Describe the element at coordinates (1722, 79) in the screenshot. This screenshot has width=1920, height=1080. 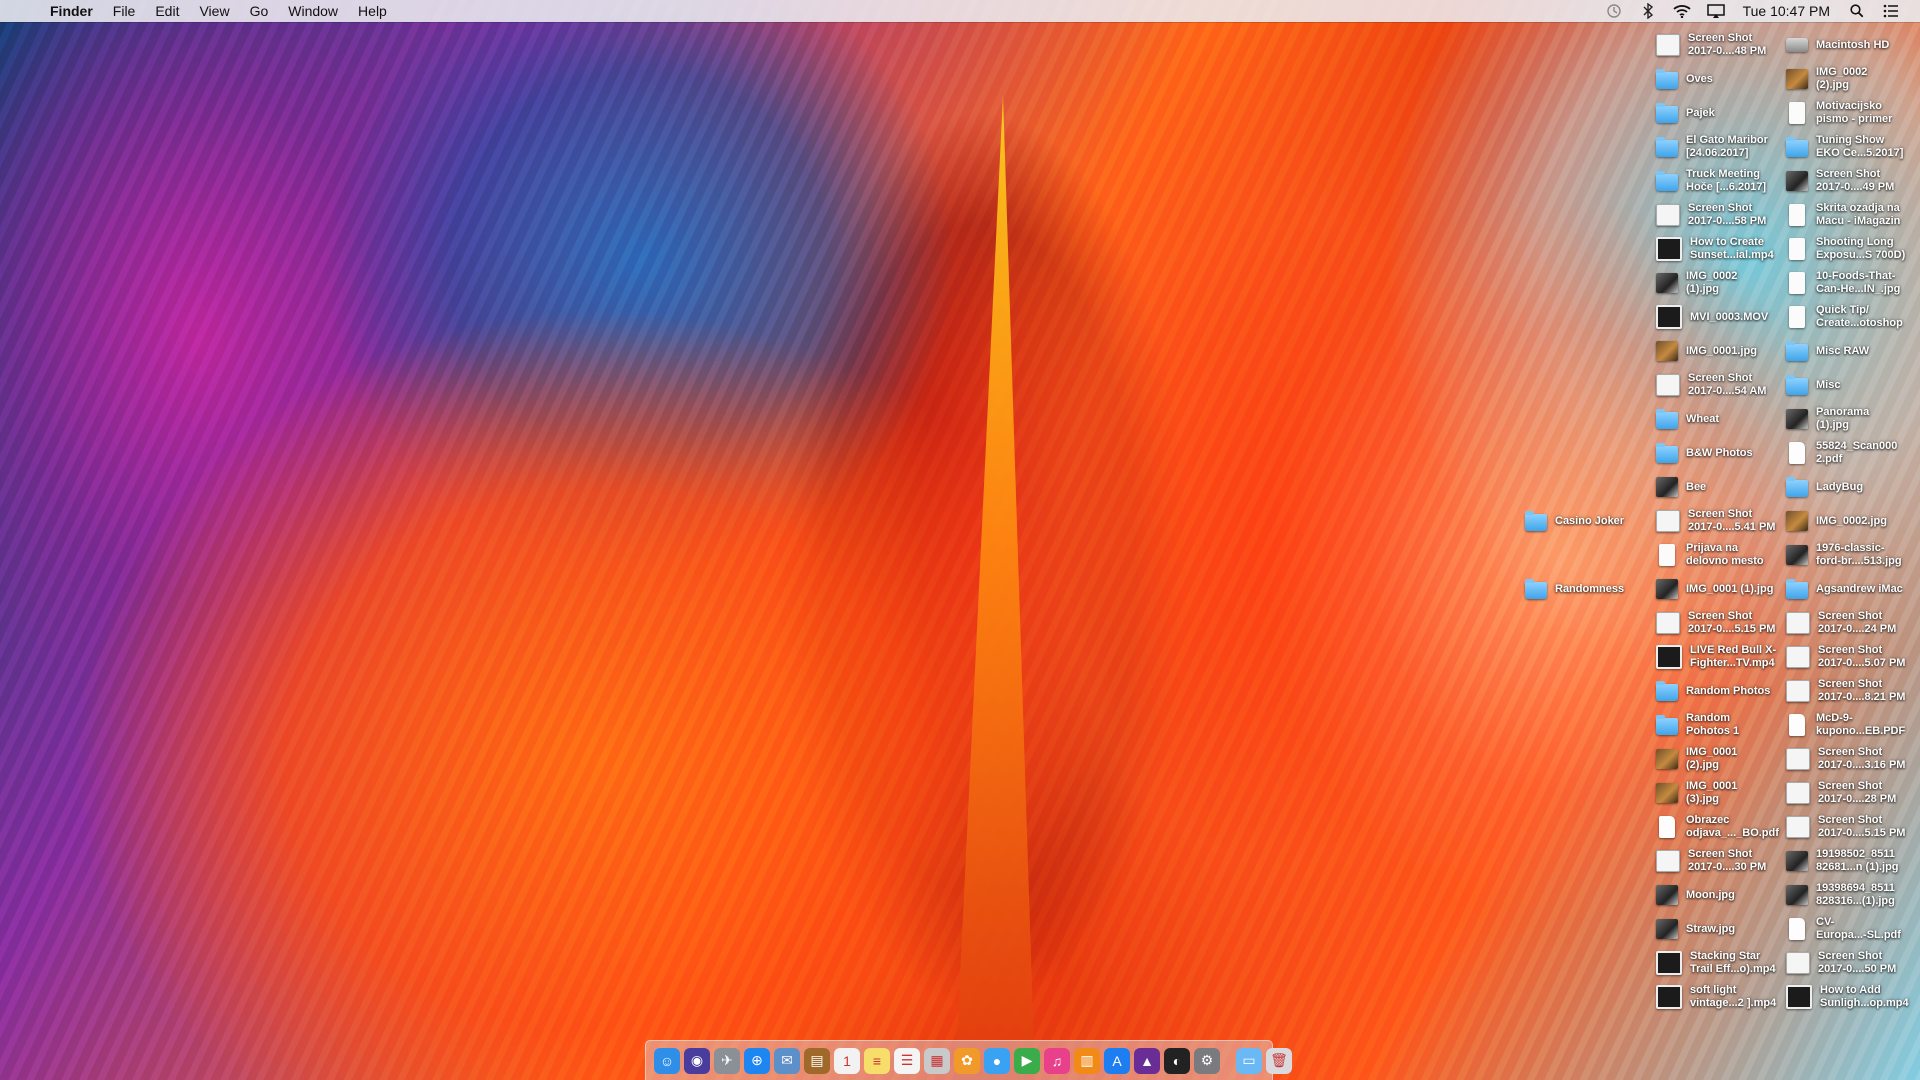
I see `desktop-item-folder: Oves` at that location.